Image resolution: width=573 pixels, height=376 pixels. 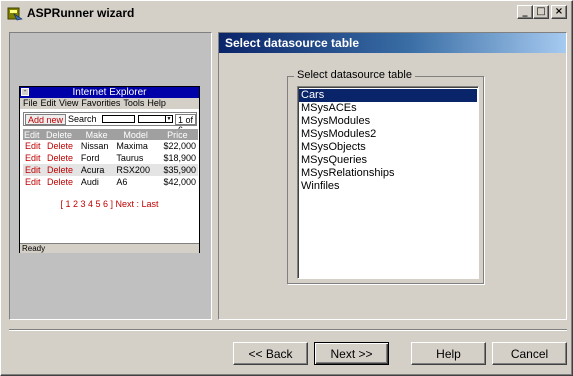 I want to click on preview-cell: $35,900, so click(x=177, y=170).